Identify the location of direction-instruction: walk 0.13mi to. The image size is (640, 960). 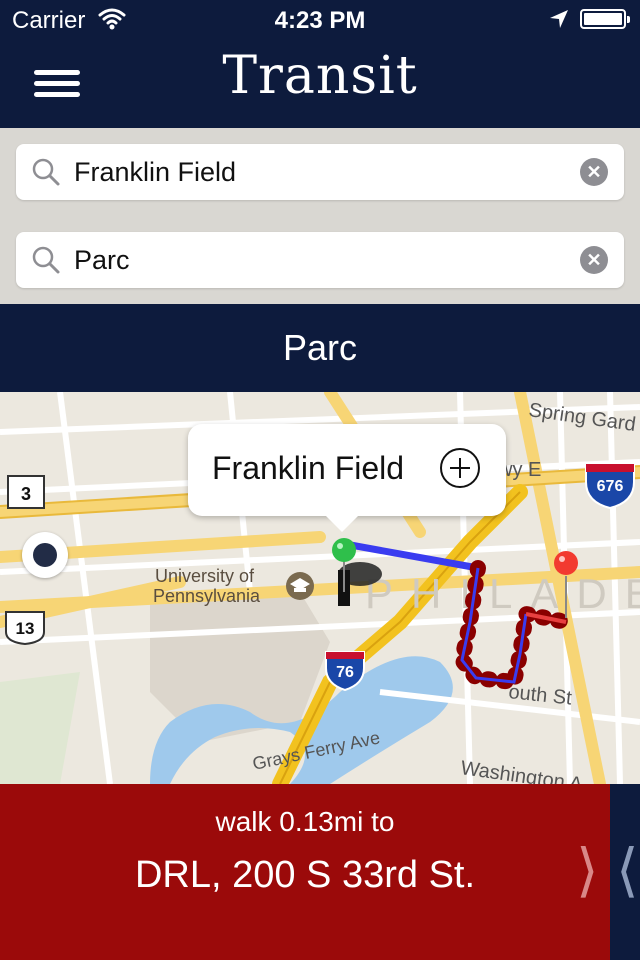
(305, 821).